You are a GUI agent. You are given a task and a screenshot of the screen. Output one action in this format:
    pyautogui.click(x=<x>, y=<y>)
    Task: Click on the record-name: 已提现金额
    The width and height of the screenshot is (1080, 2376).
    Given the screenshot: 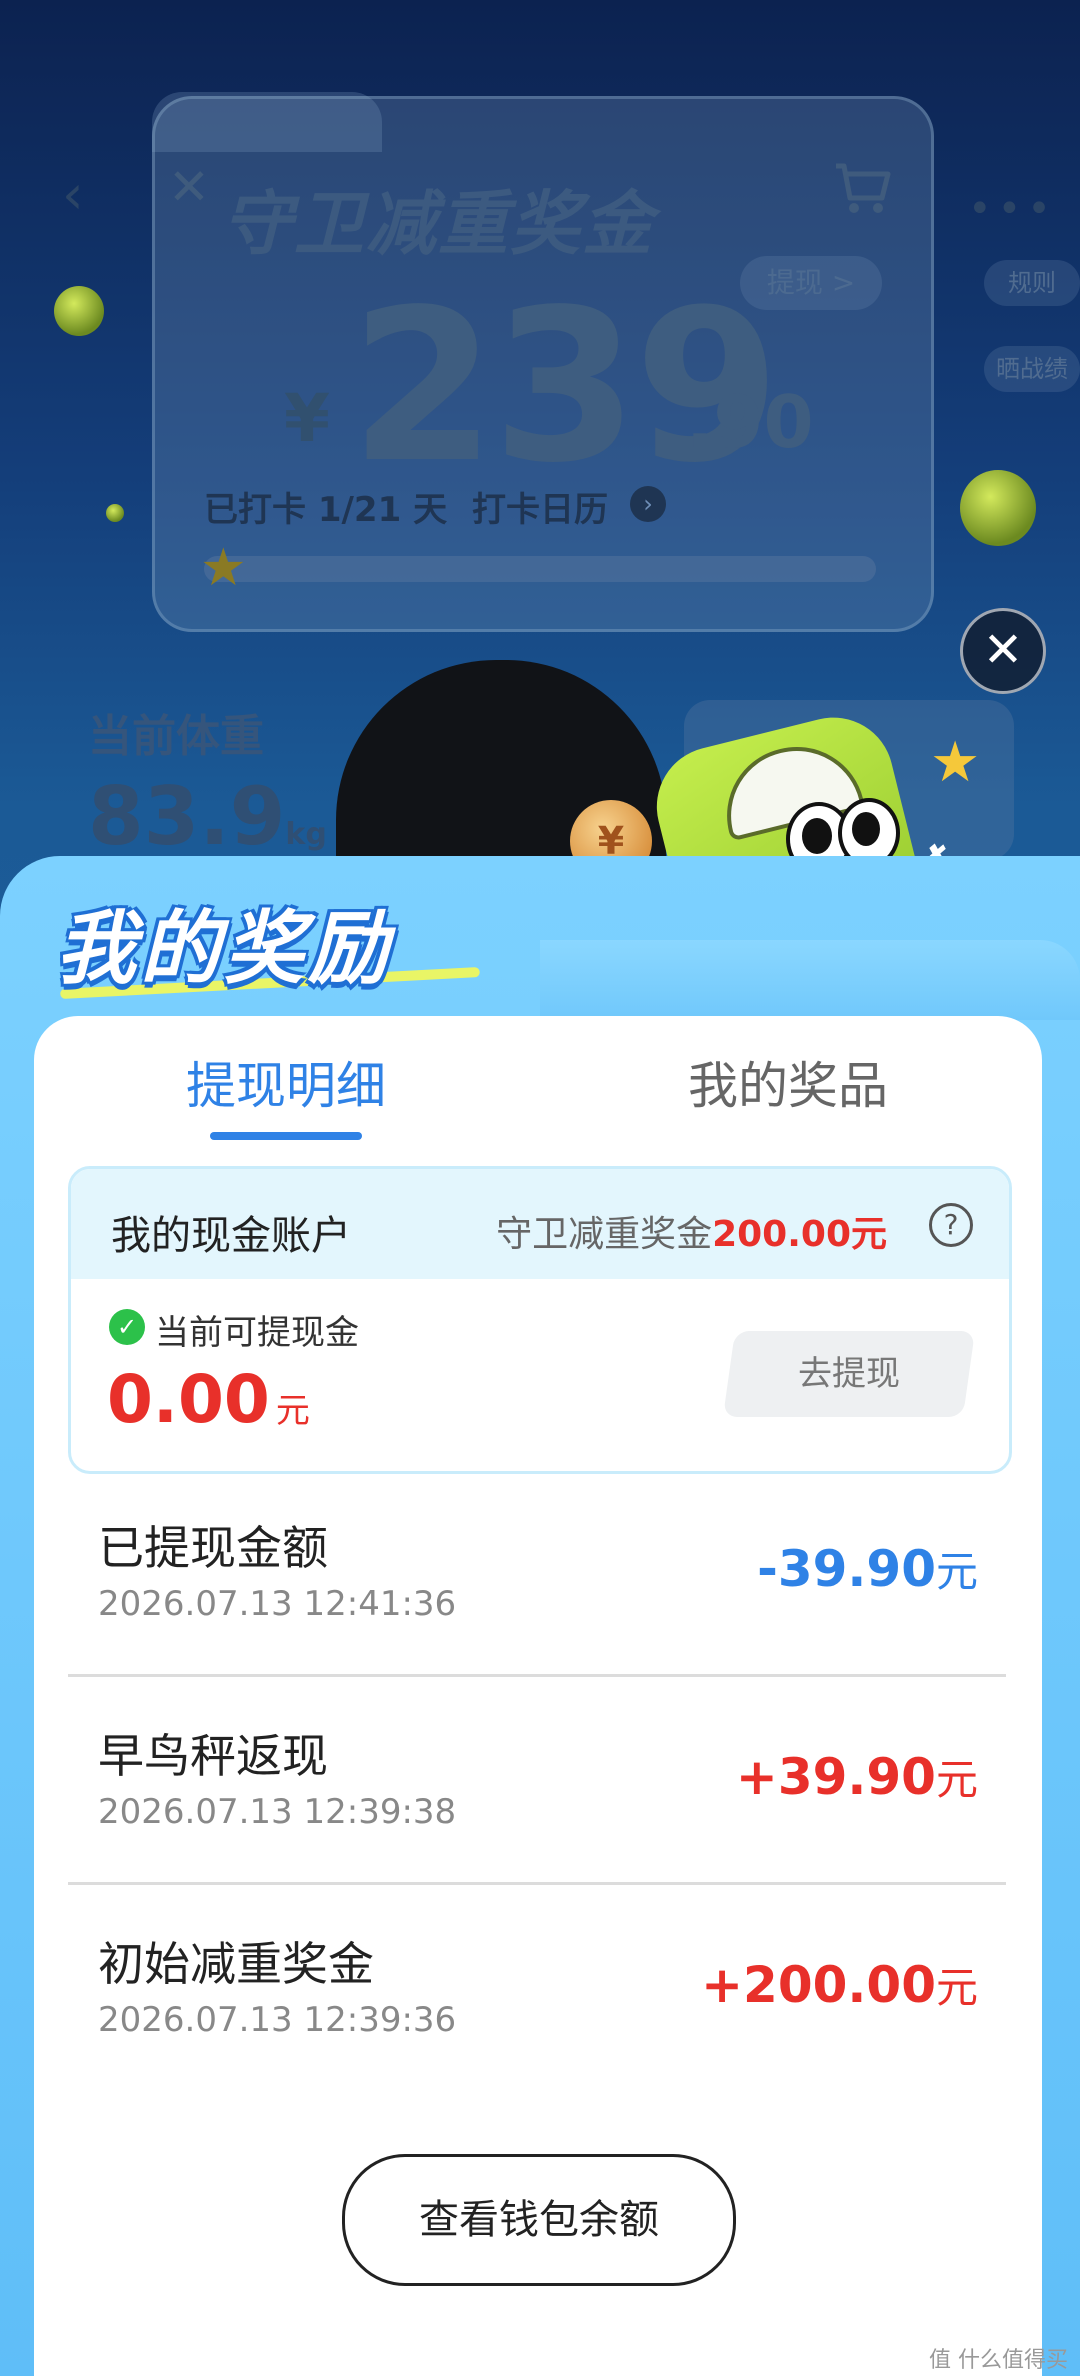 What is the action you would take?
    pyautogui.click(x=213, y=1548)
    